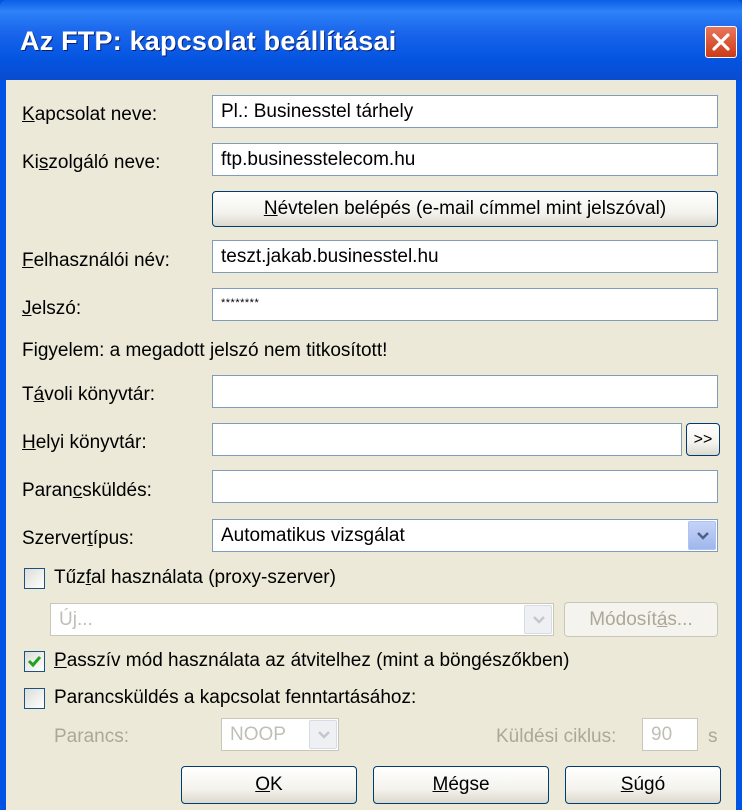 This screenshot has width=742, height=810. What do you see at coordinates (465, 535) in the screenshot?
I see `server-type-select: Automatikus vizsgálat` at bounding box center [465, 535].